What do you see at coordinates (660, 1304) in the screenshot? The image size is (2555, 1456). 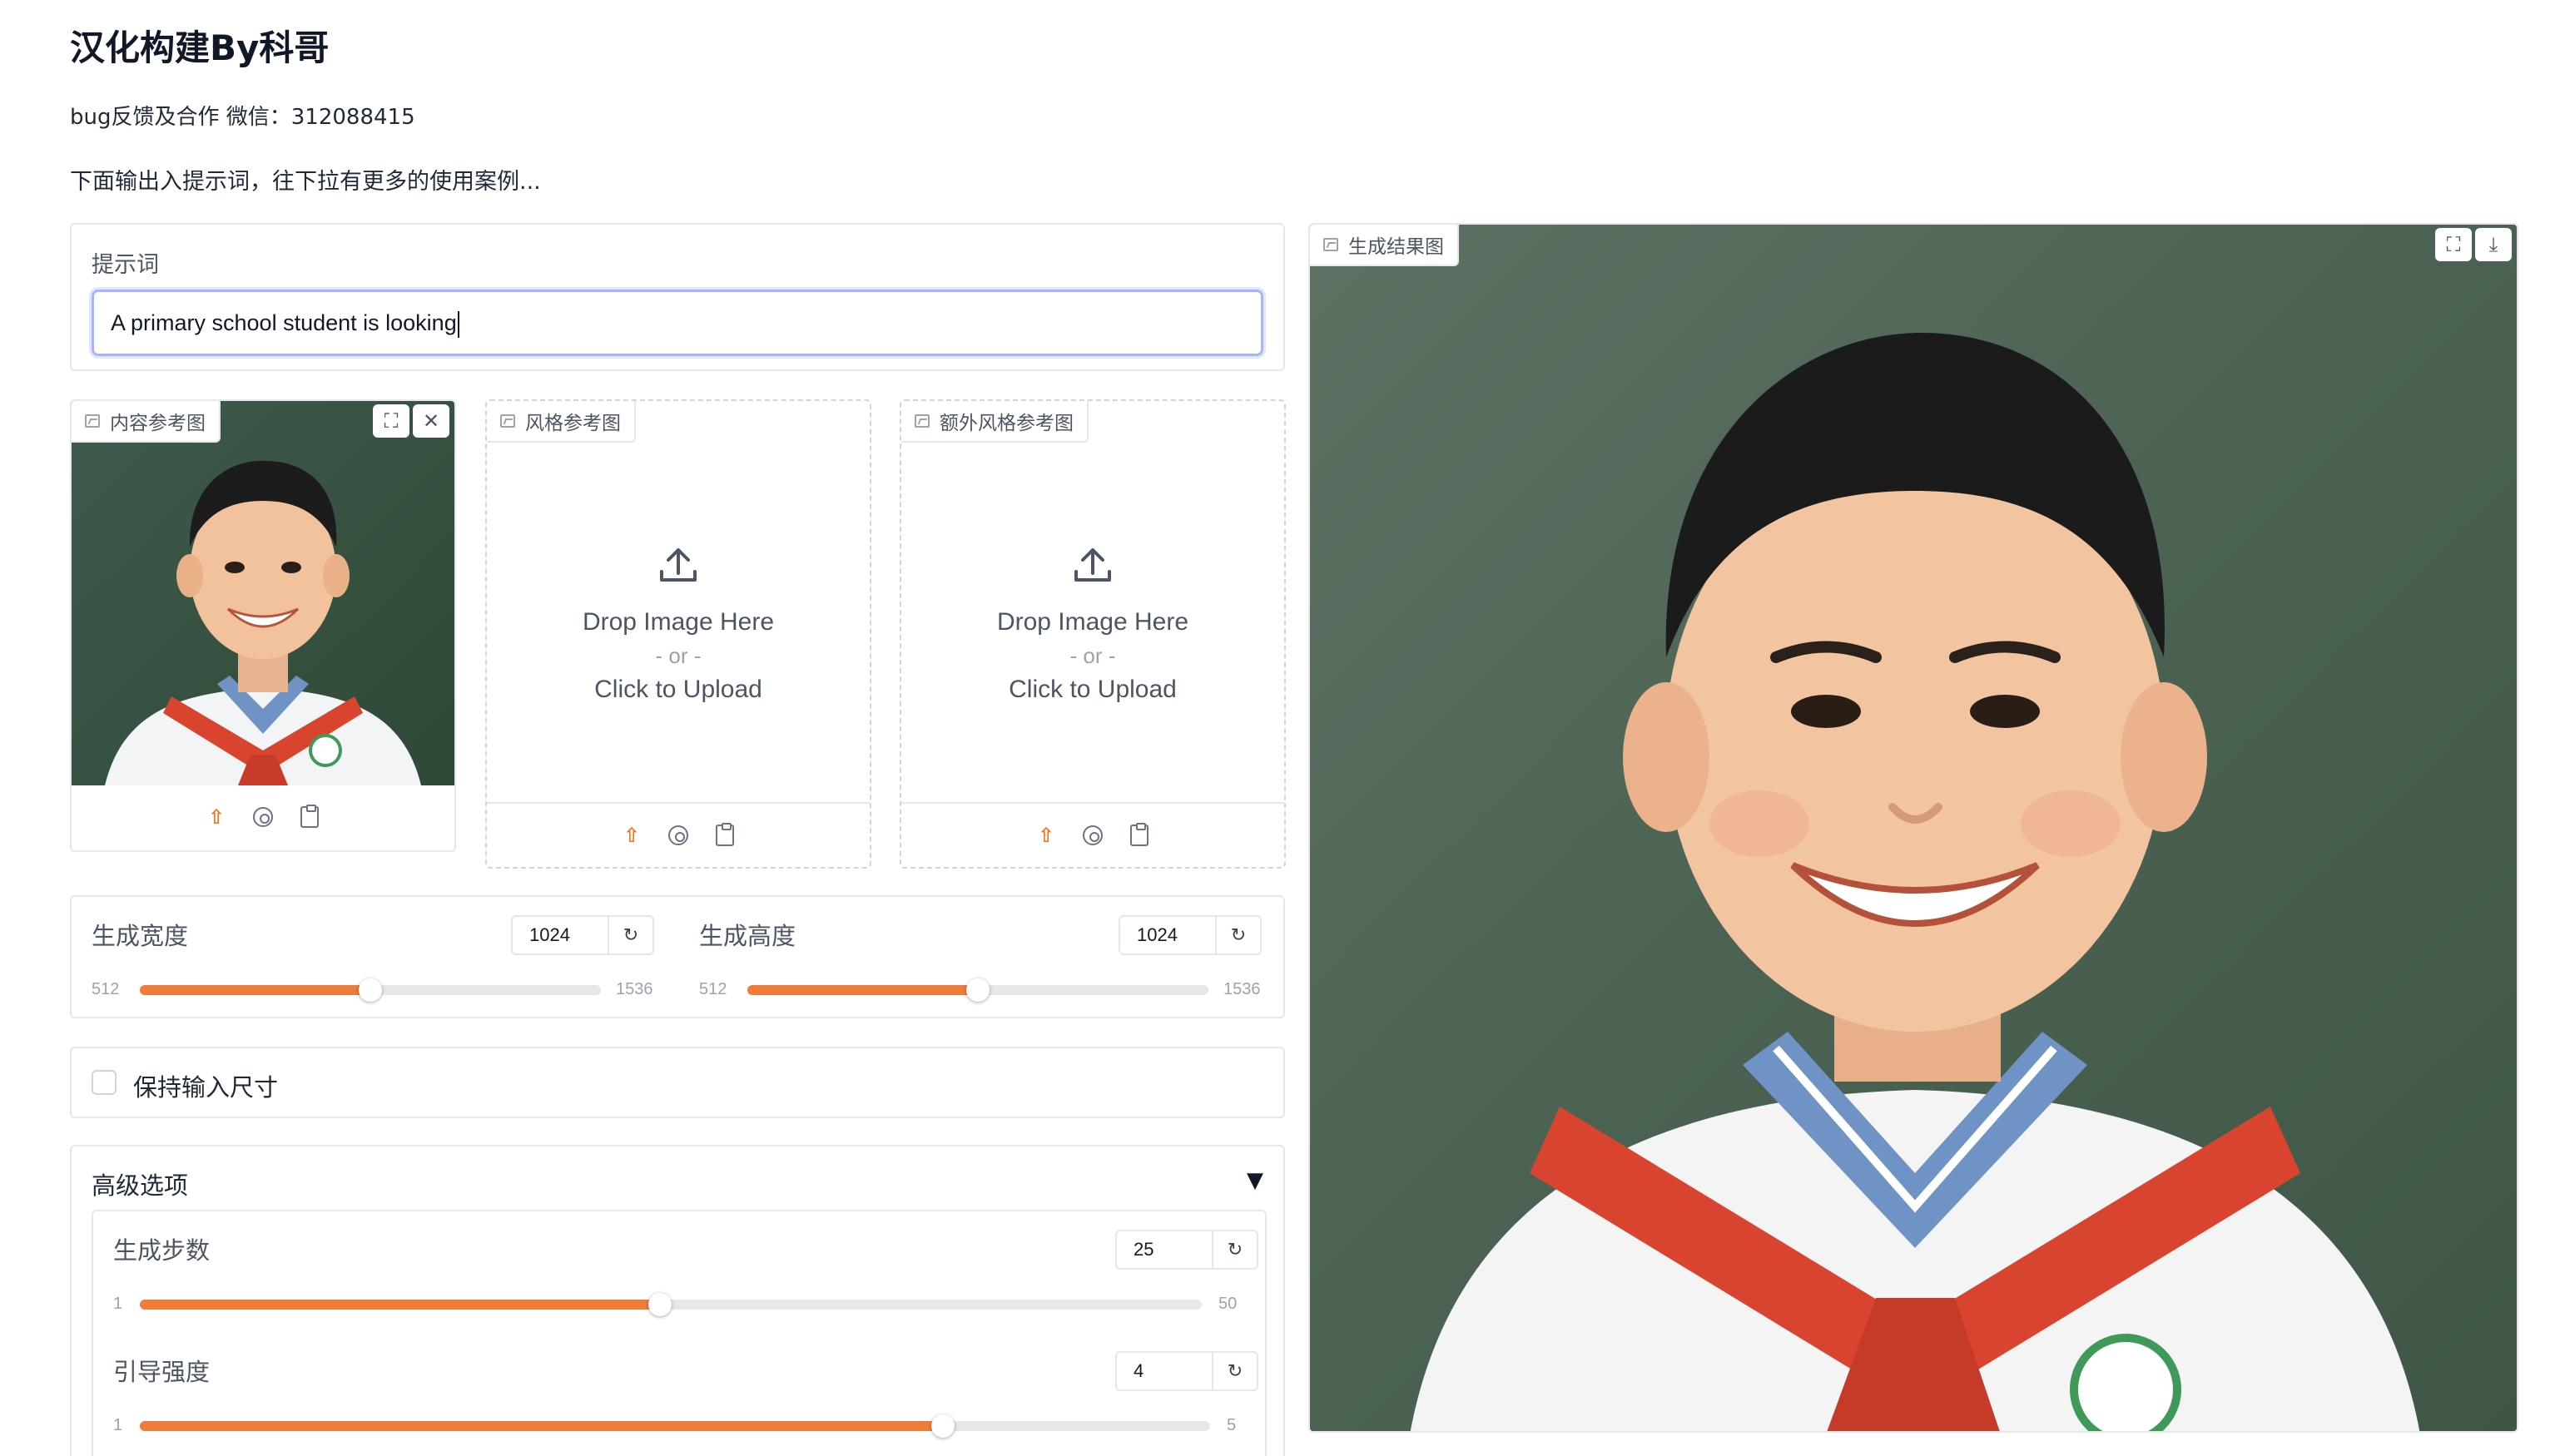 I see `steps-slider-thumb` at bounding box center [660, 1304].